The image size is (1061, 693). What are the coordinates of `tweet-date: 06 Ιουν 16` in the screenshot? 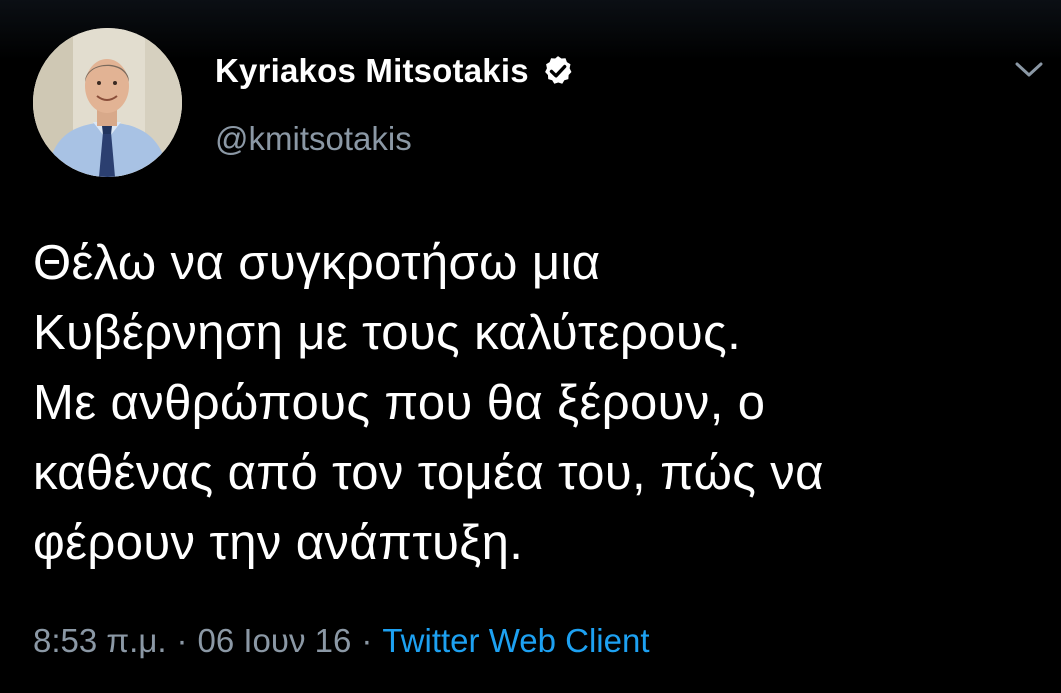 It's located at (275, 641).